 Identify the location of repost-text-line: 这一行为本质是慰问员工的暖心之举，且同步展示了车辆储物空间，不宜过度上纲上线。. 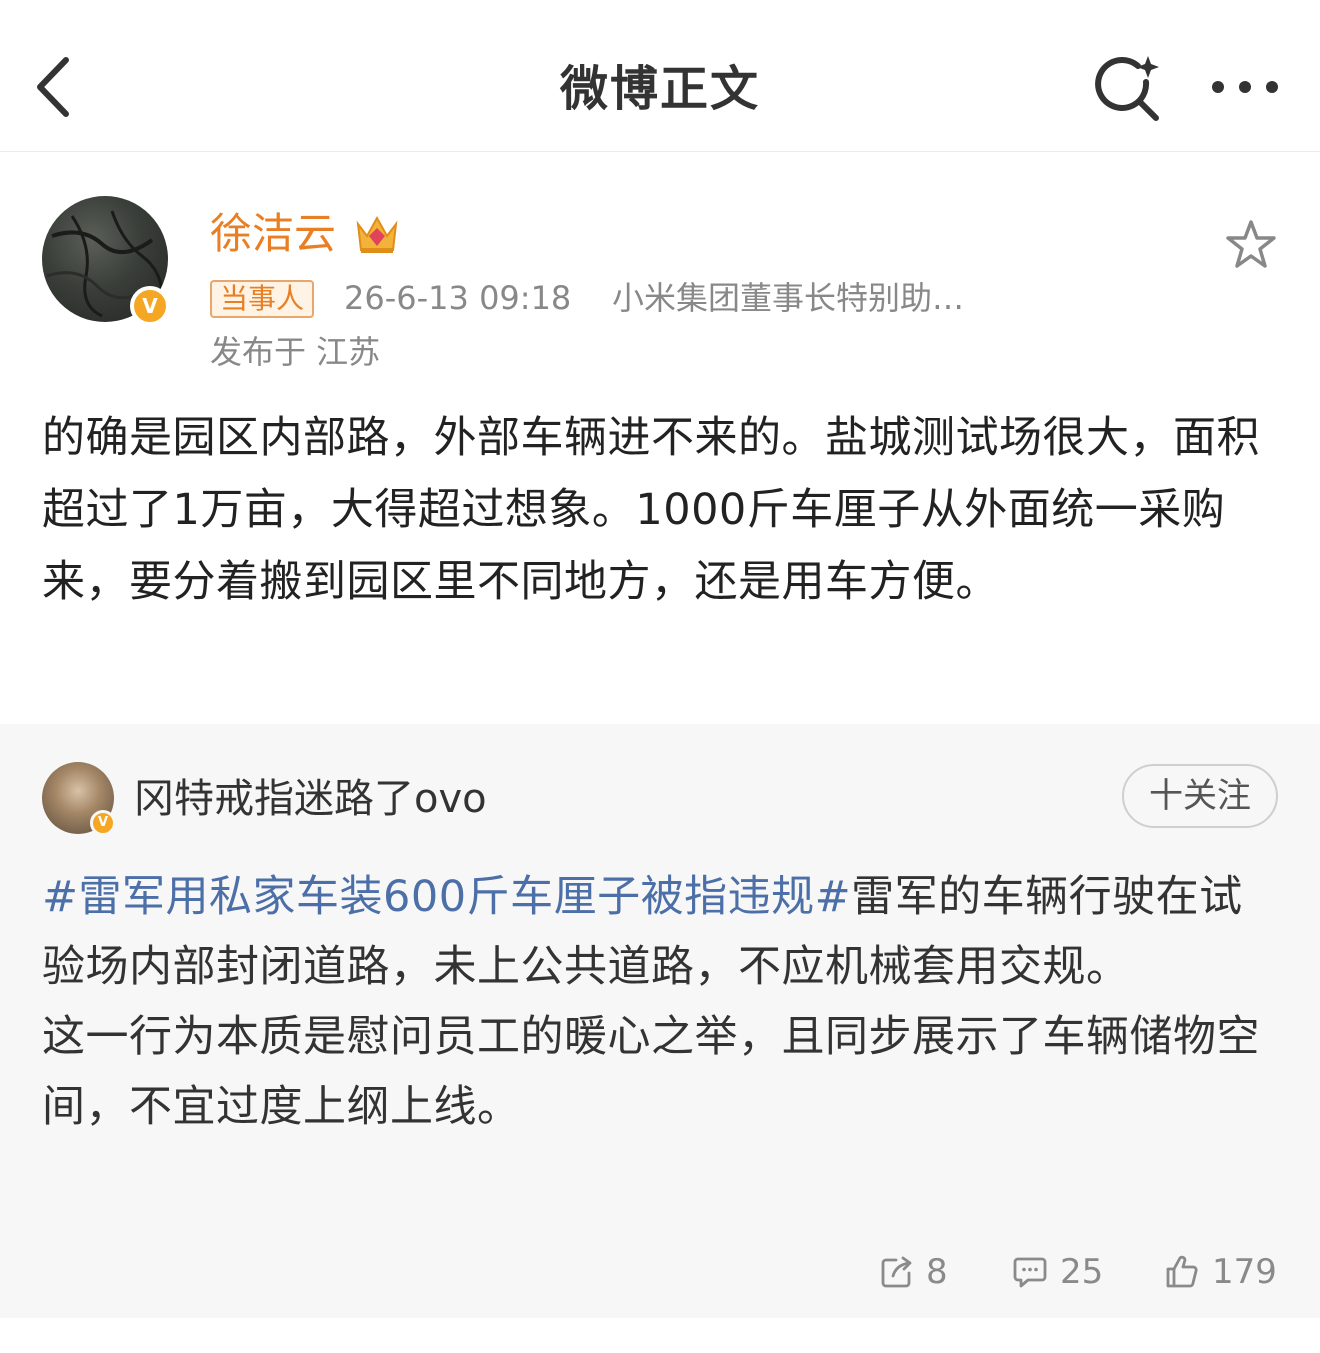
(651, 1072).